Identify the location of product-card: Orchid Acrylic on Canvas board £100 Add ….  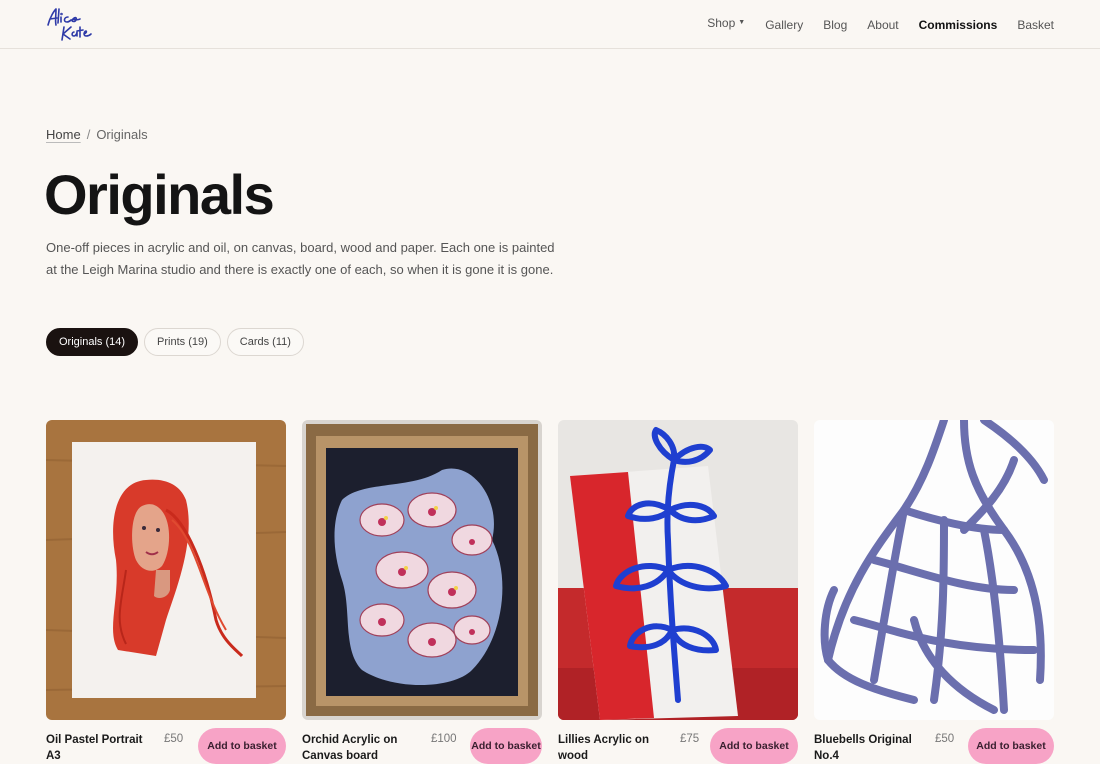
(422, 592).